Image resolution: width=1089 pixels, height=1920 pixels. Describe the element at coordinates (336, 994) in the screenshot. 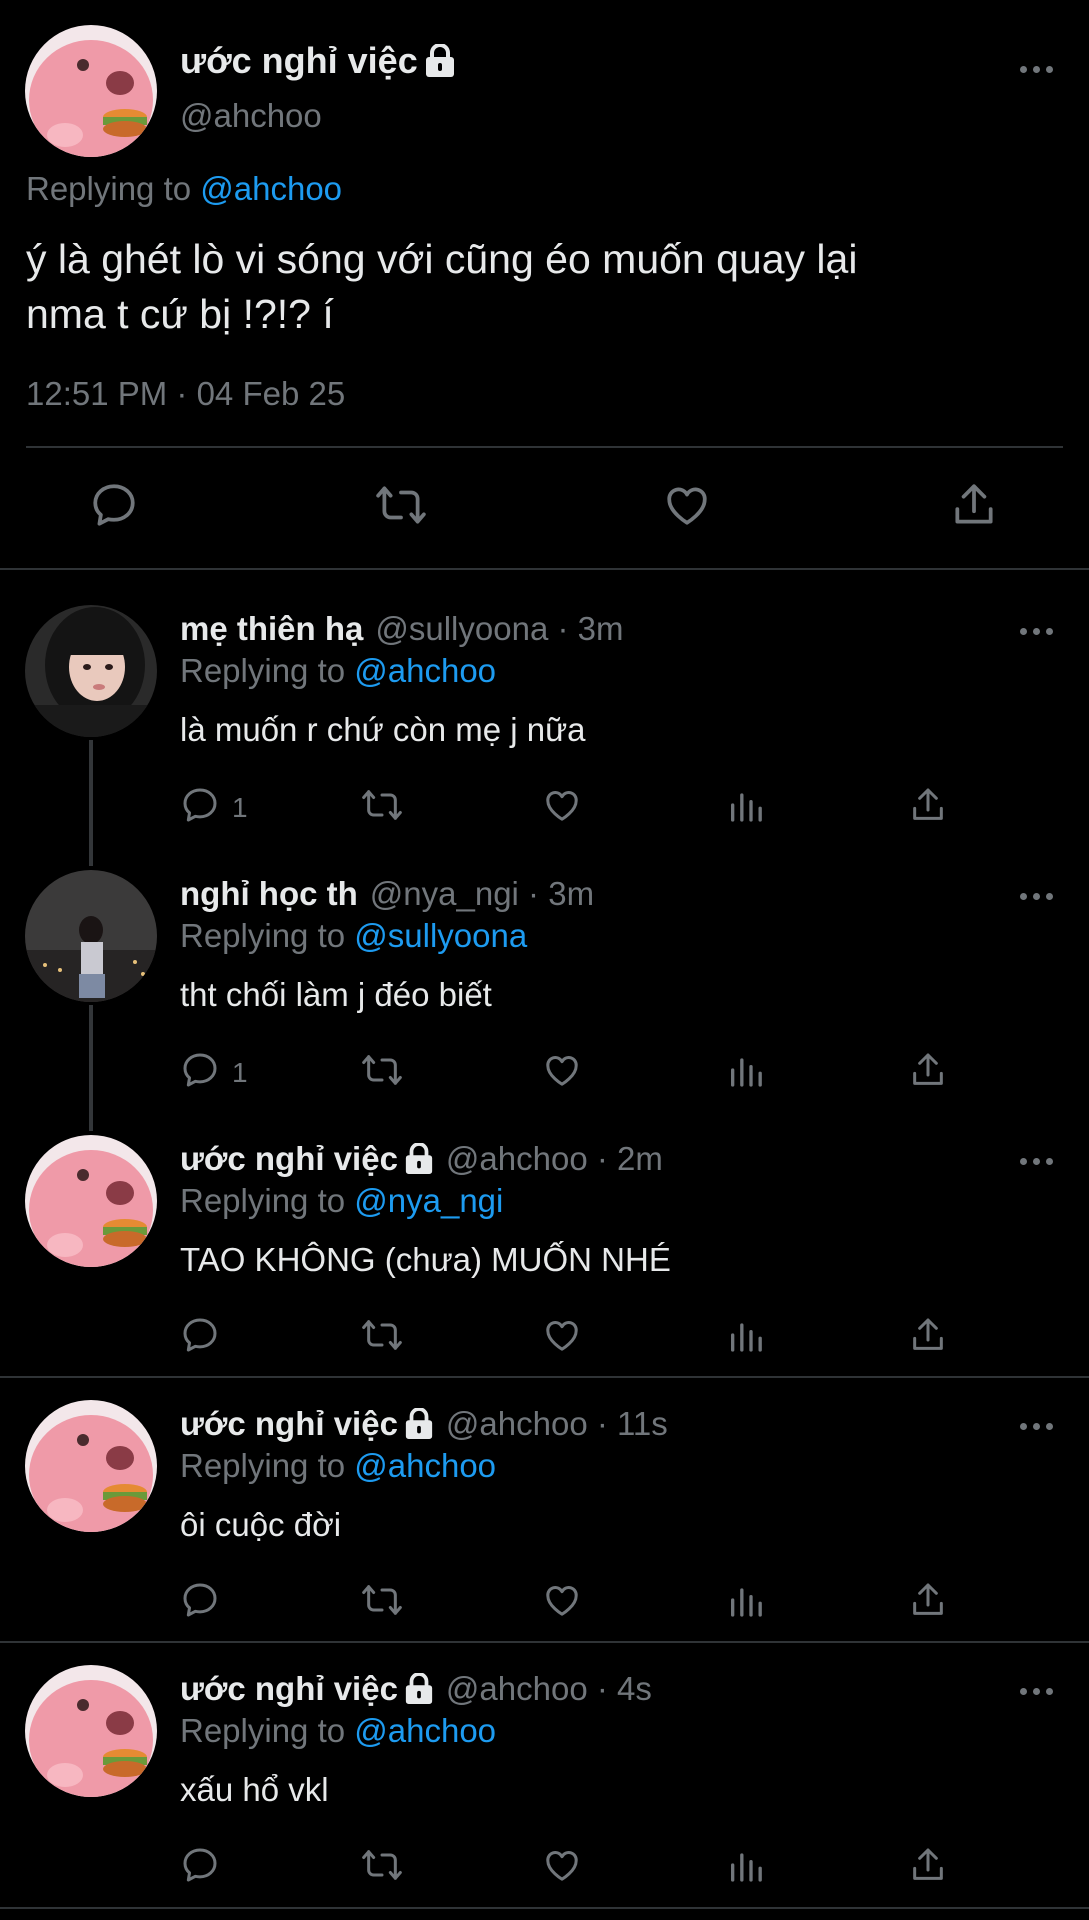

I see `reply-text: tht chối làm j đéo biết` at that location.